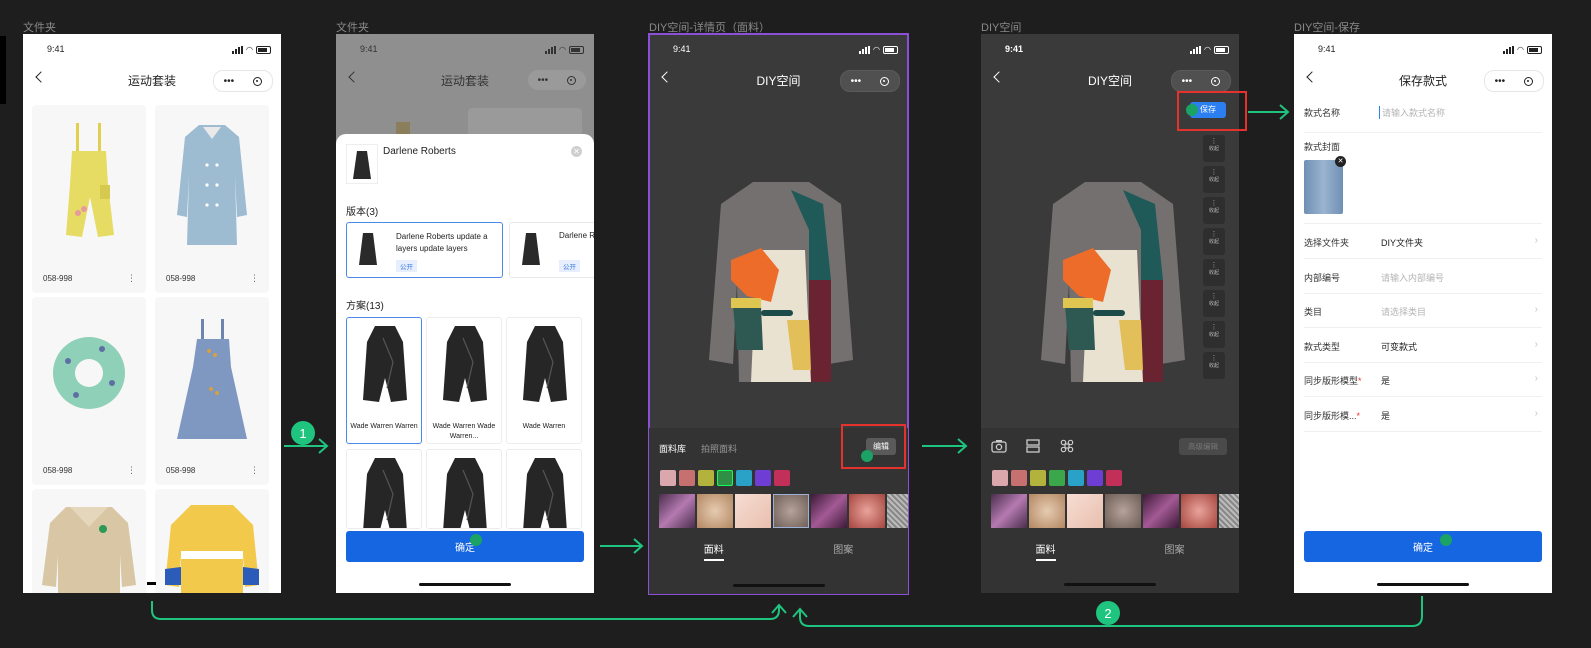 Image resolution: width=1591 pixels, height=648 pixels. Describe the element at coordinates (1412, 112) in the screenshot. I see `style-name-input: 请输入款式名称` at that location.